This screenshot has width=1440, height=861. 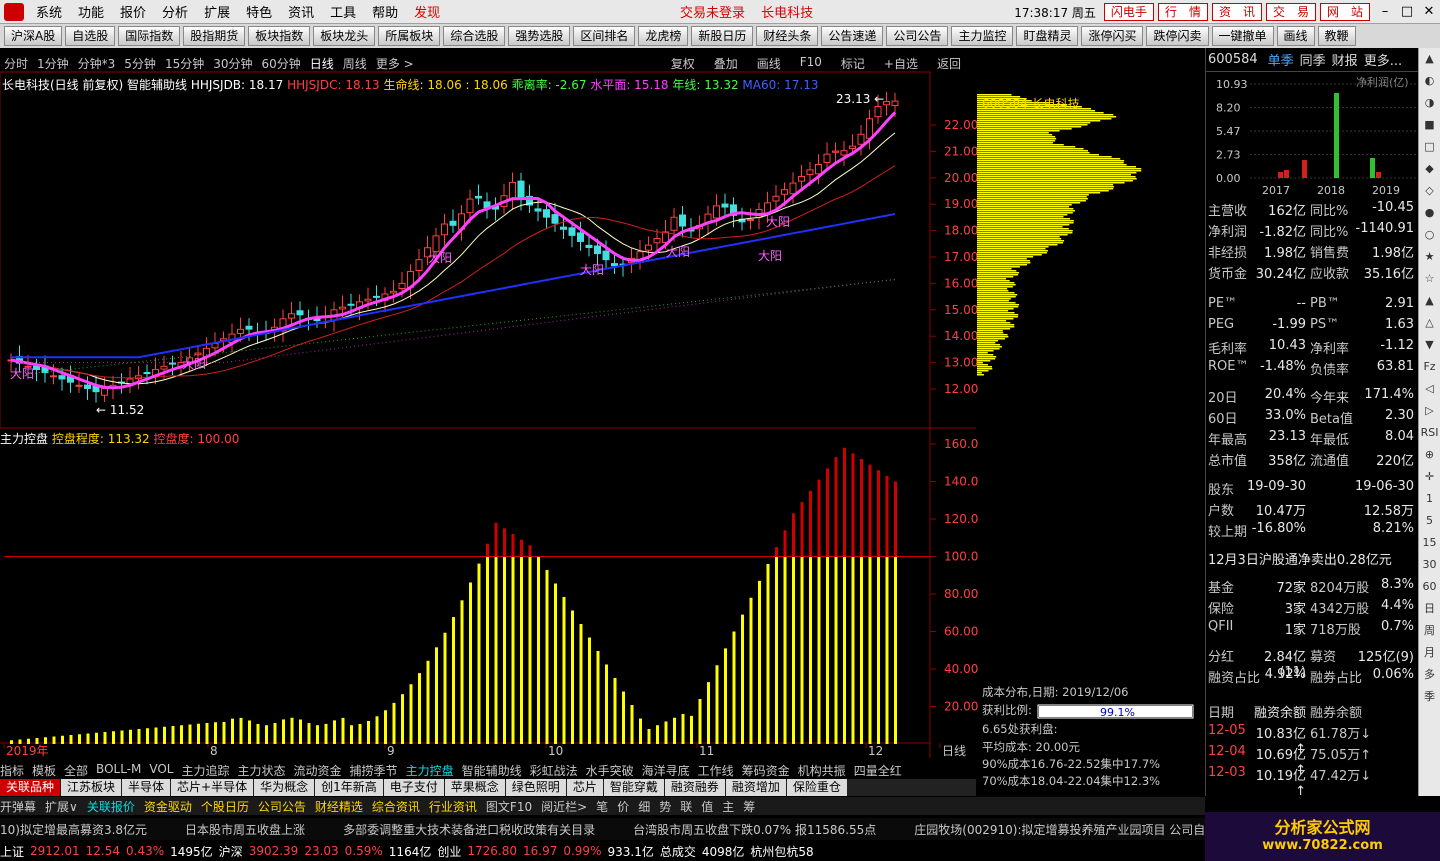 What do you see at coordinates (301, 11) in the screenshot?
I see `menu-info: 资讯` at bounding box center [301, 11].